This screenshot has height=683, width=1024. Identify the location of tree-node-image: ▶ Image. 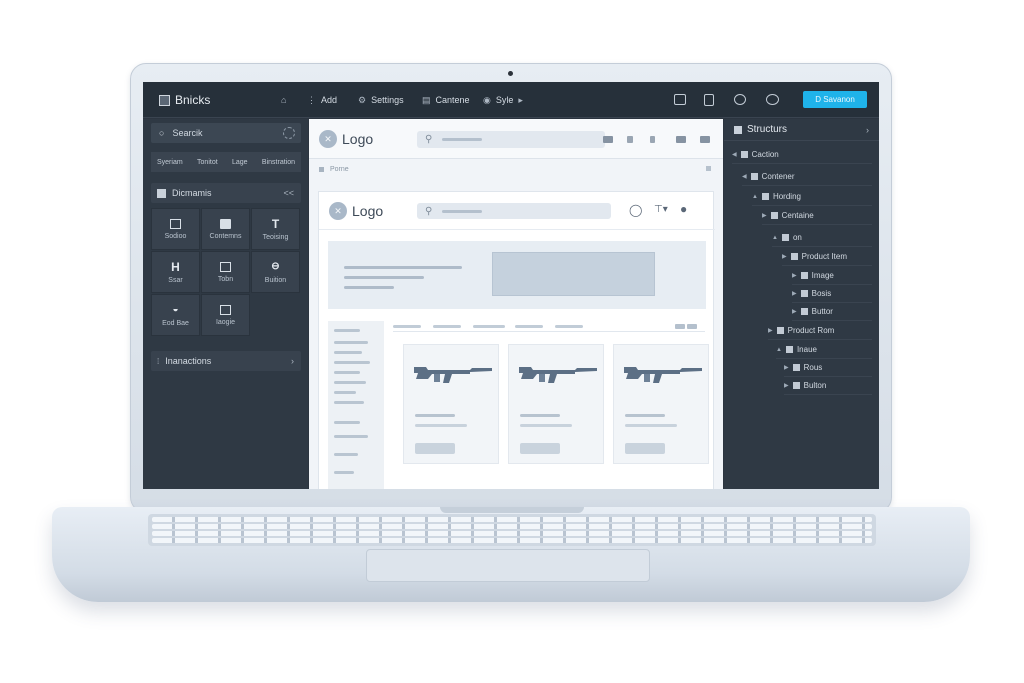
(832, 276).